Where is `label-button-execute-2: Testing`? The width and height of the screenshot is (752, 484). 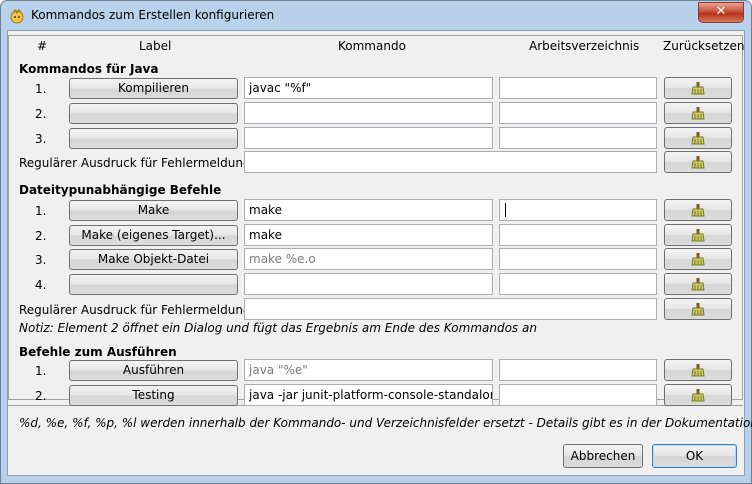 label-button-execute-2: Testing is located at coordinates (153, 395).